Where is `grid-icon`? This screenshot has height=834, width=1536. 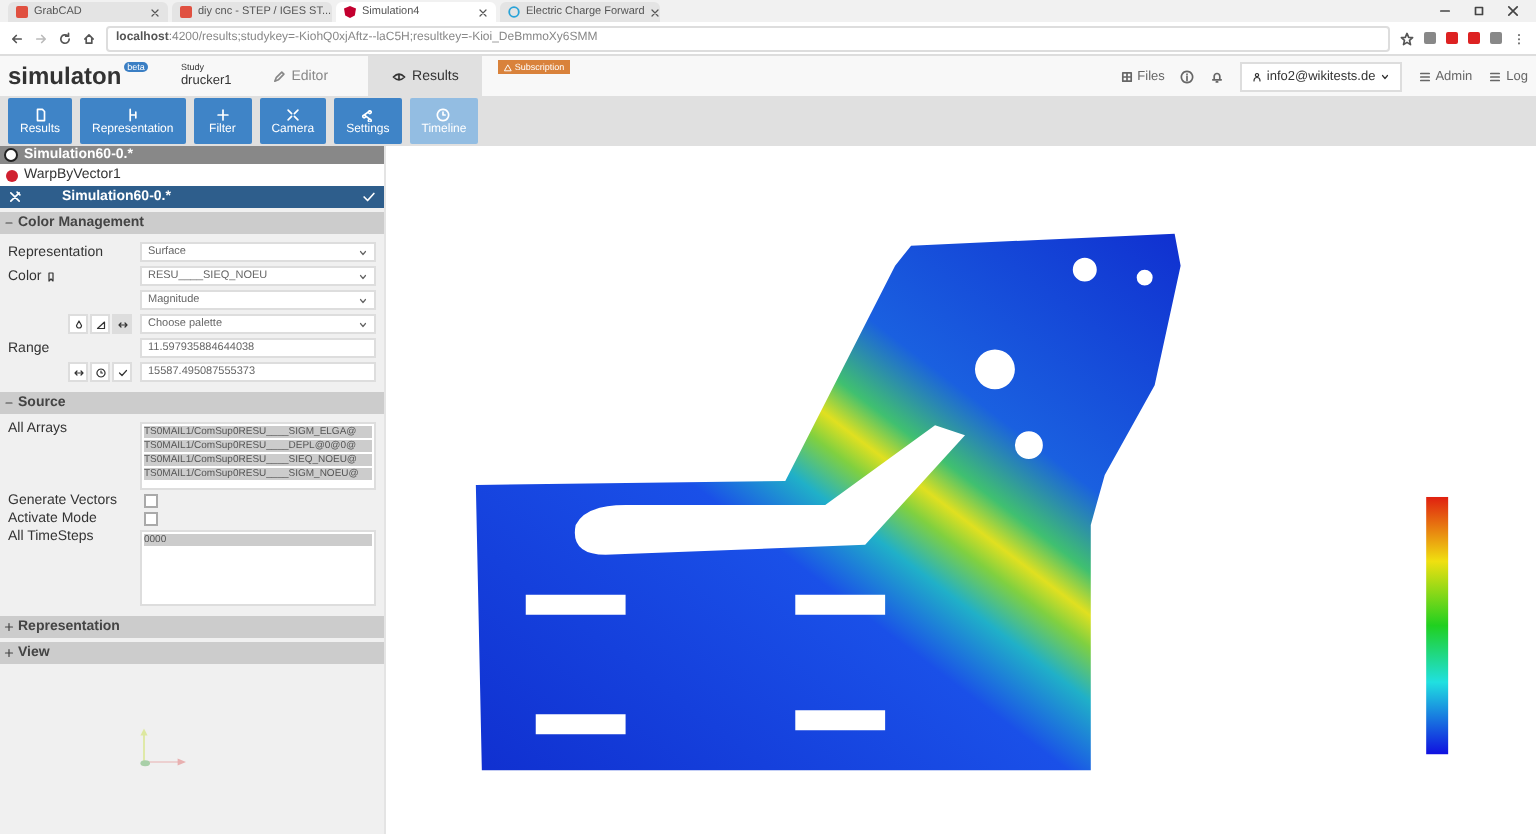 grid-icon is located at coordinates (1126, 76).